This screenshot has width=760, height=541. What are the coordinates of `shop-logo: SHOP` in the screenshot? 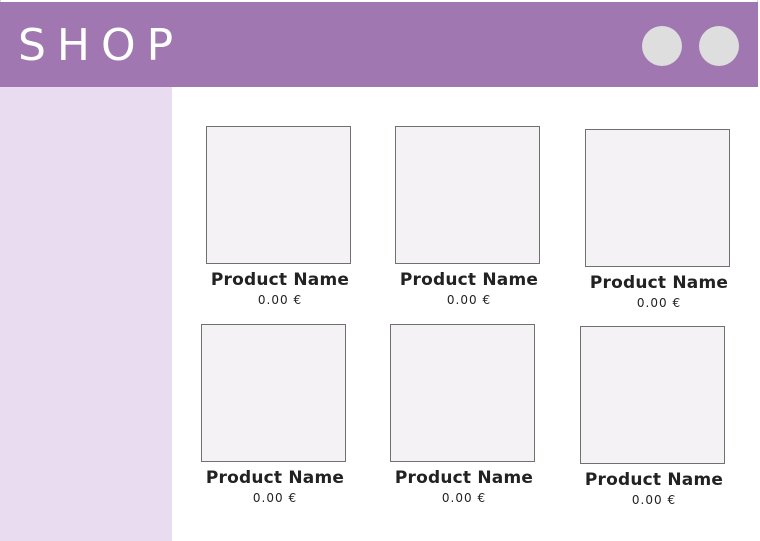 It's located at (101, 46).